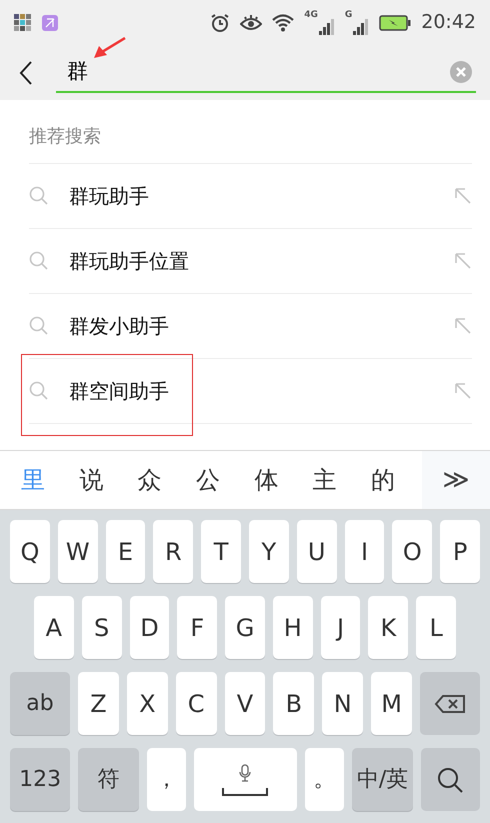 This screenshot has width=490, height=823. Describe the element at coordinates (91, 480) in the screenshot. I see `candidate-word: 说` at that location.